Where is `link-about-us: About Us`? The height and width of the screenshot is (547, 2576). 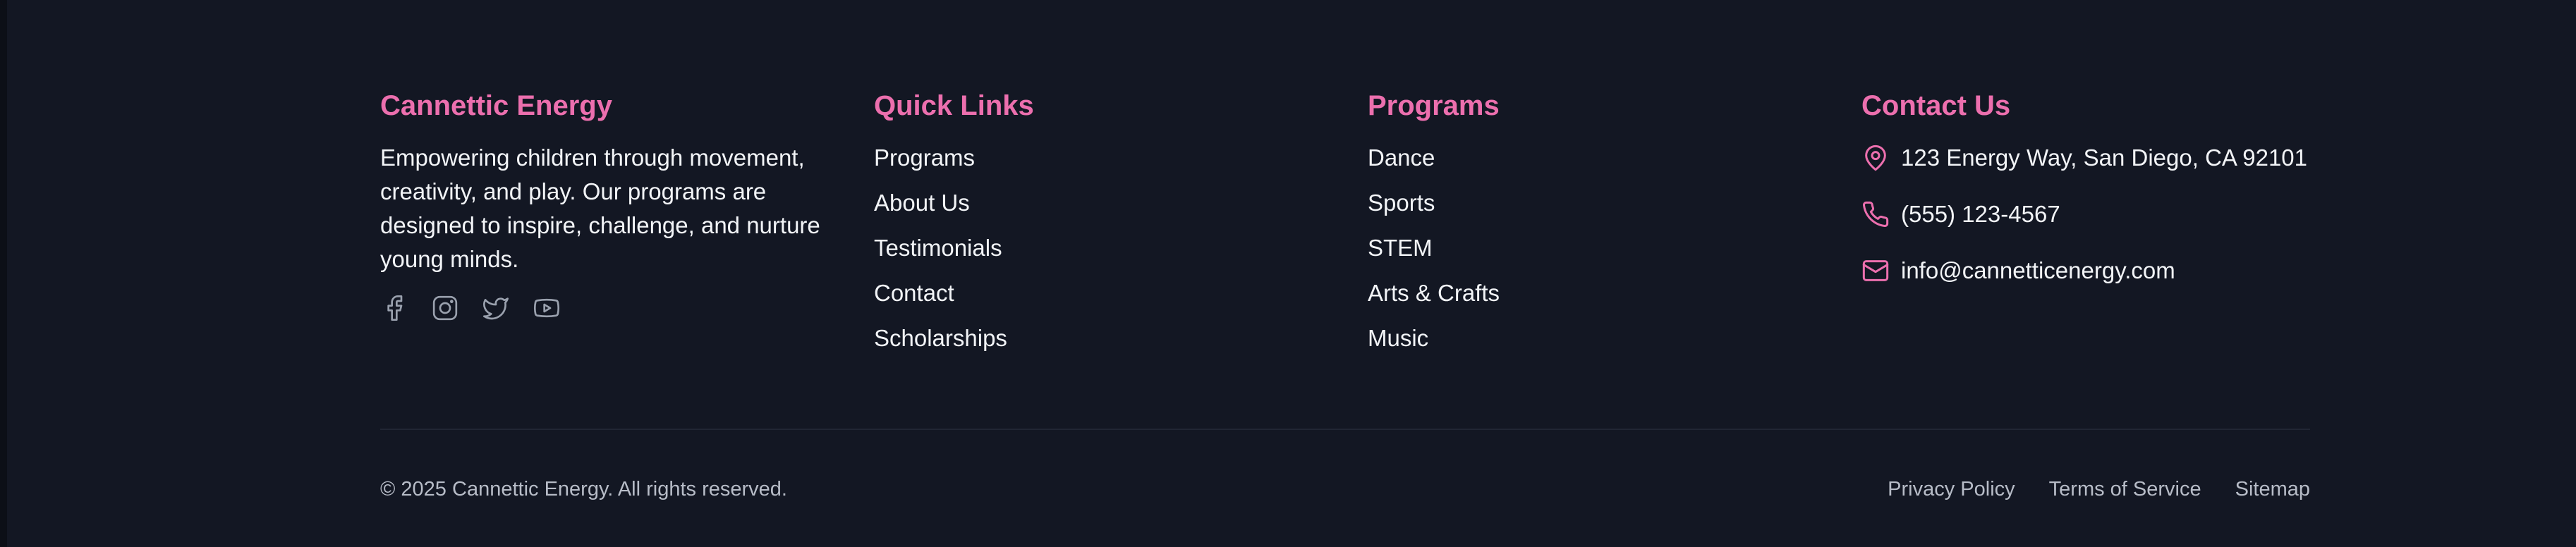
link-about-us: About Us is located at coordinates (922, 203).